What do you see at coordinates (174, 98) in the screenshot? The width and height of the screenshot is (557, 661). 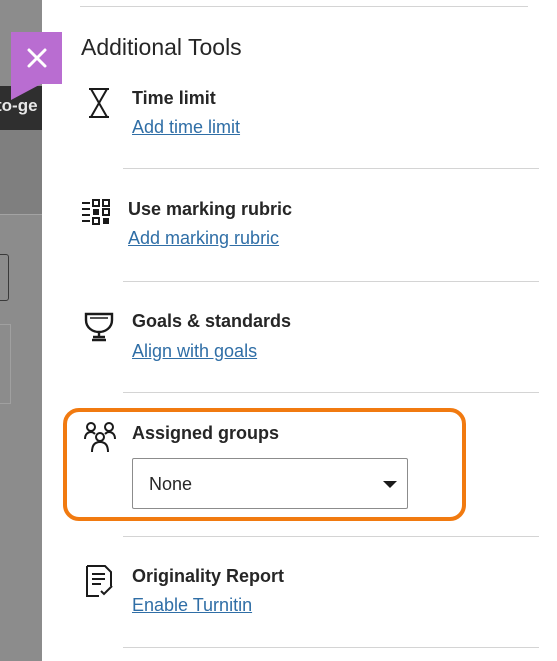 I see `tool-name: Time limit` at bounding box center [174, 98].